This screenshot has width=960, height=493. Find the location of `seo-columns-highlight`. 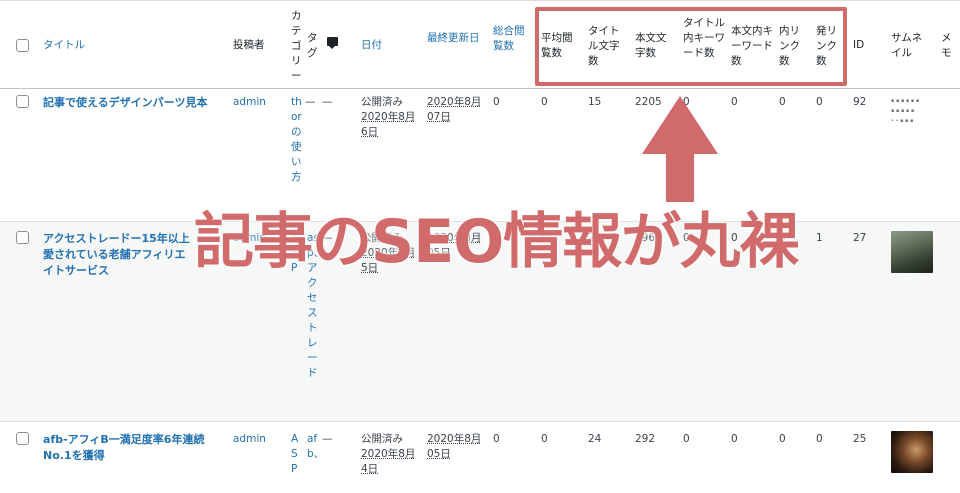

seo-columns-highlight is located at coordinates (691, 46).